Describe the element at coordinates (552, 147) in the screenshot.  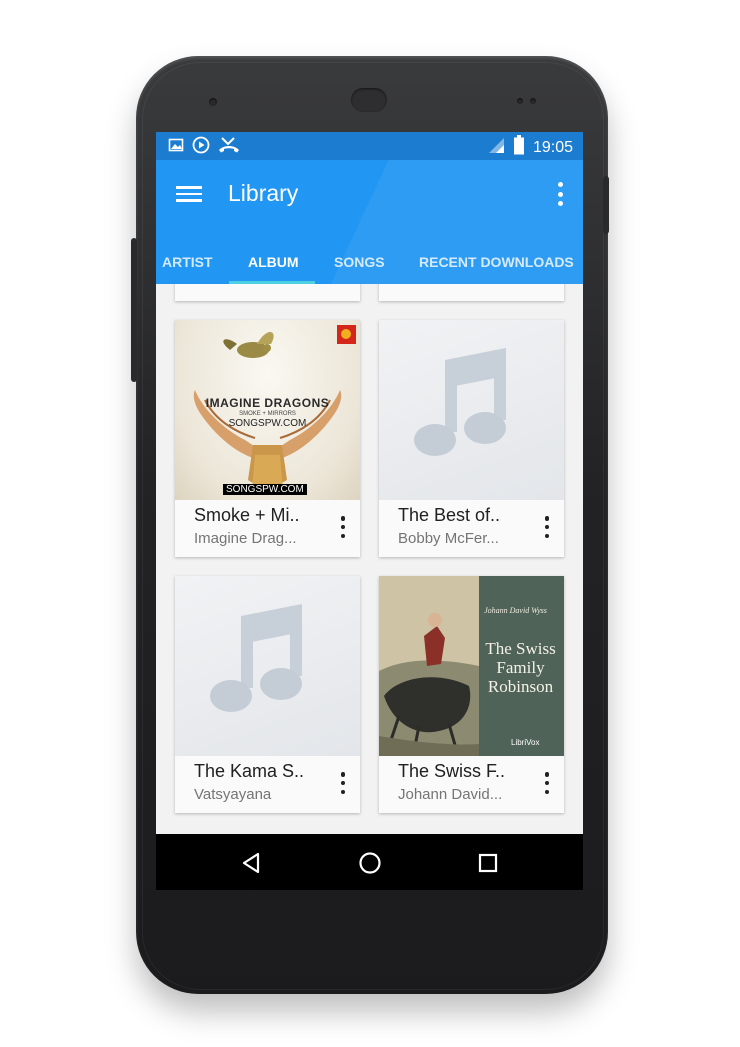
I see `status-time: 19:05` at that location.